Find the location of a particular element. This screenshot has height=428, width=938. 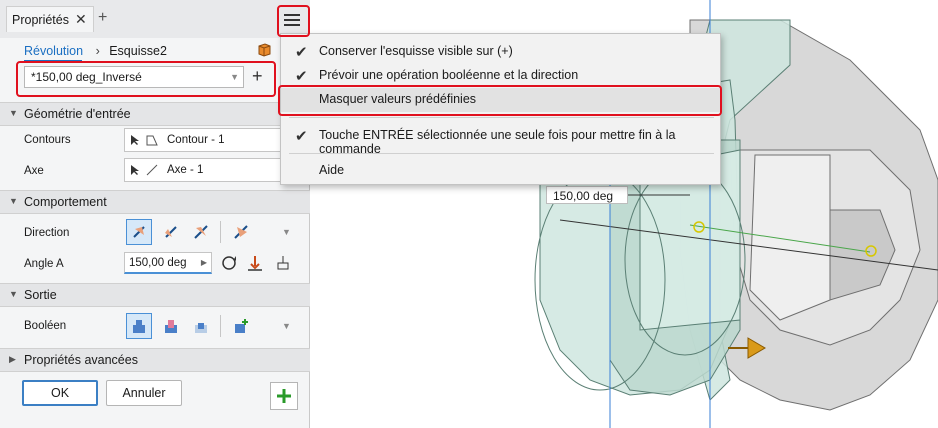

join-icon is located at coordinates (139, 326).